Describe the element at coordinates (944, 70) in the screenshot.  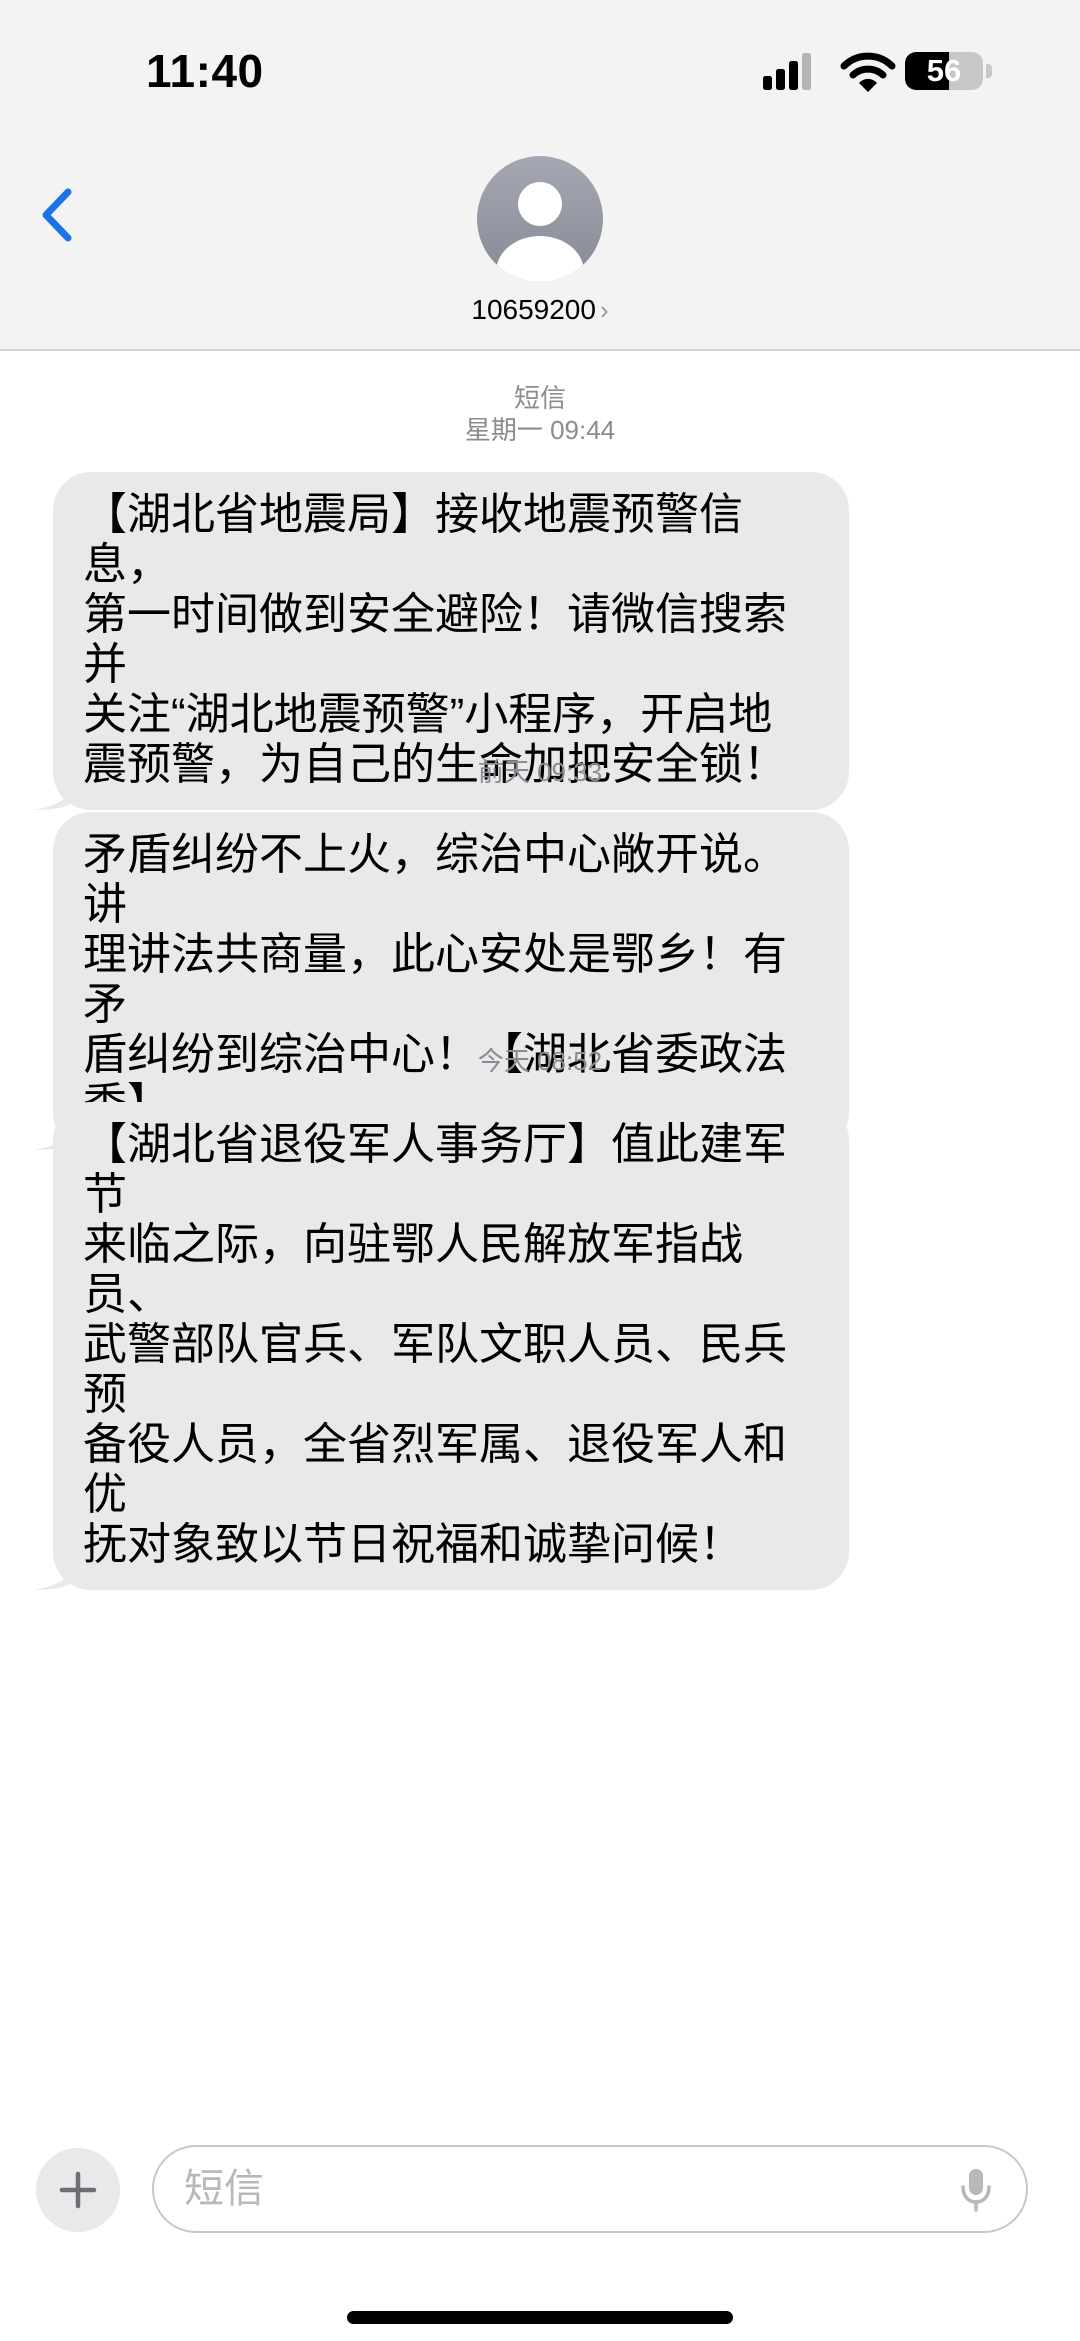
I see `battery-level: 56` at that location.